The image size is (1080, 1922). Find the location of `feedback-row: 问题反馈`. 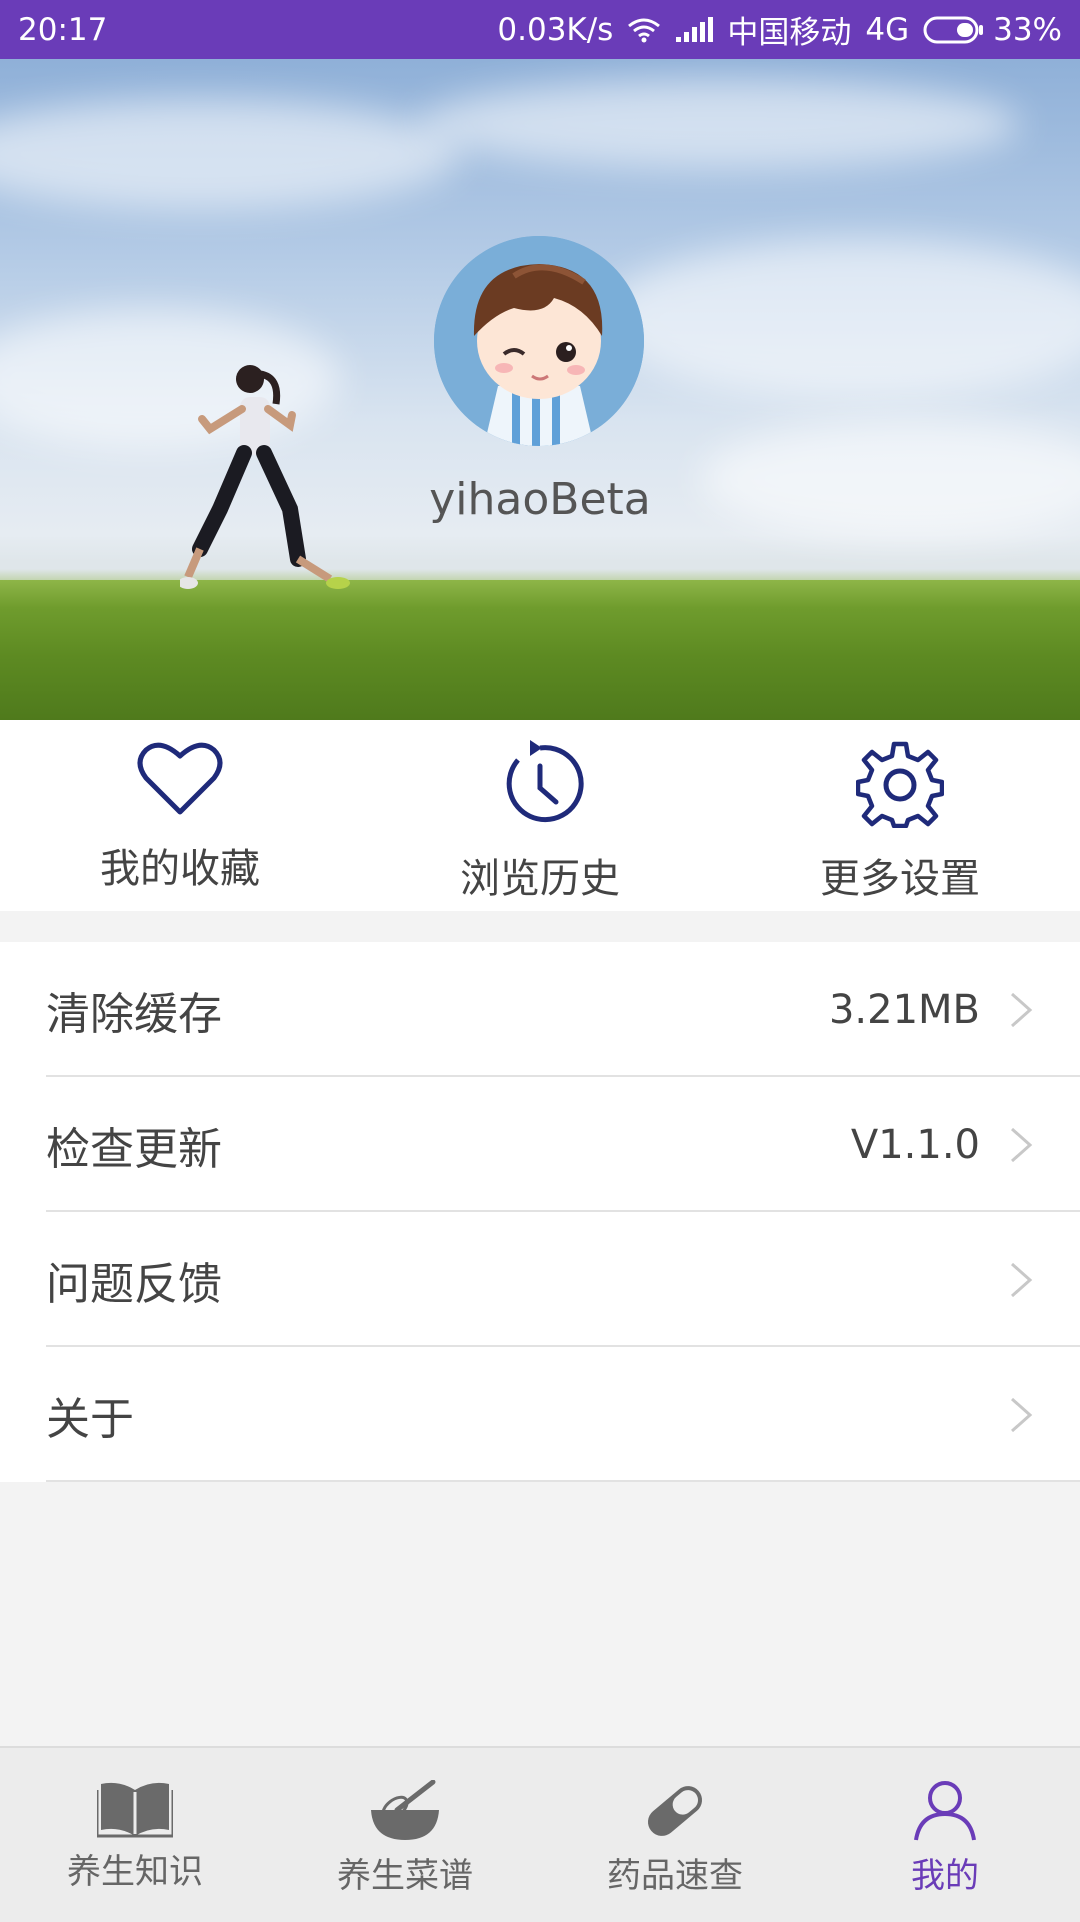

feedback-row: 问题反馈 is located at coordinates (540, 1279).